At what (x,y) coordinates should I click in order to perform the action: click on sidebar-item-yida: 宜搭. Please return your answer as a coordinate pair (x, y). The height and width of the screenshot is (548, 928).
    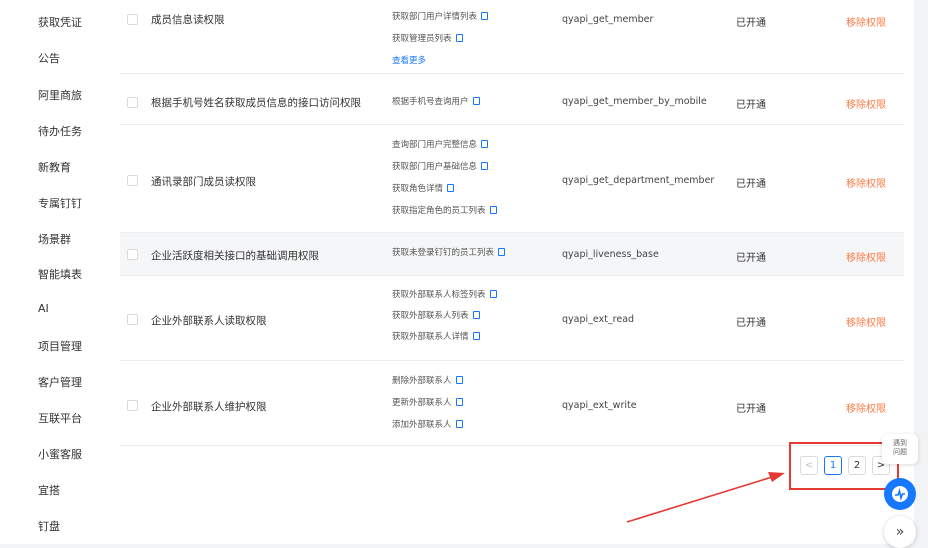
    Looking at the image, I should click on (49, 490).